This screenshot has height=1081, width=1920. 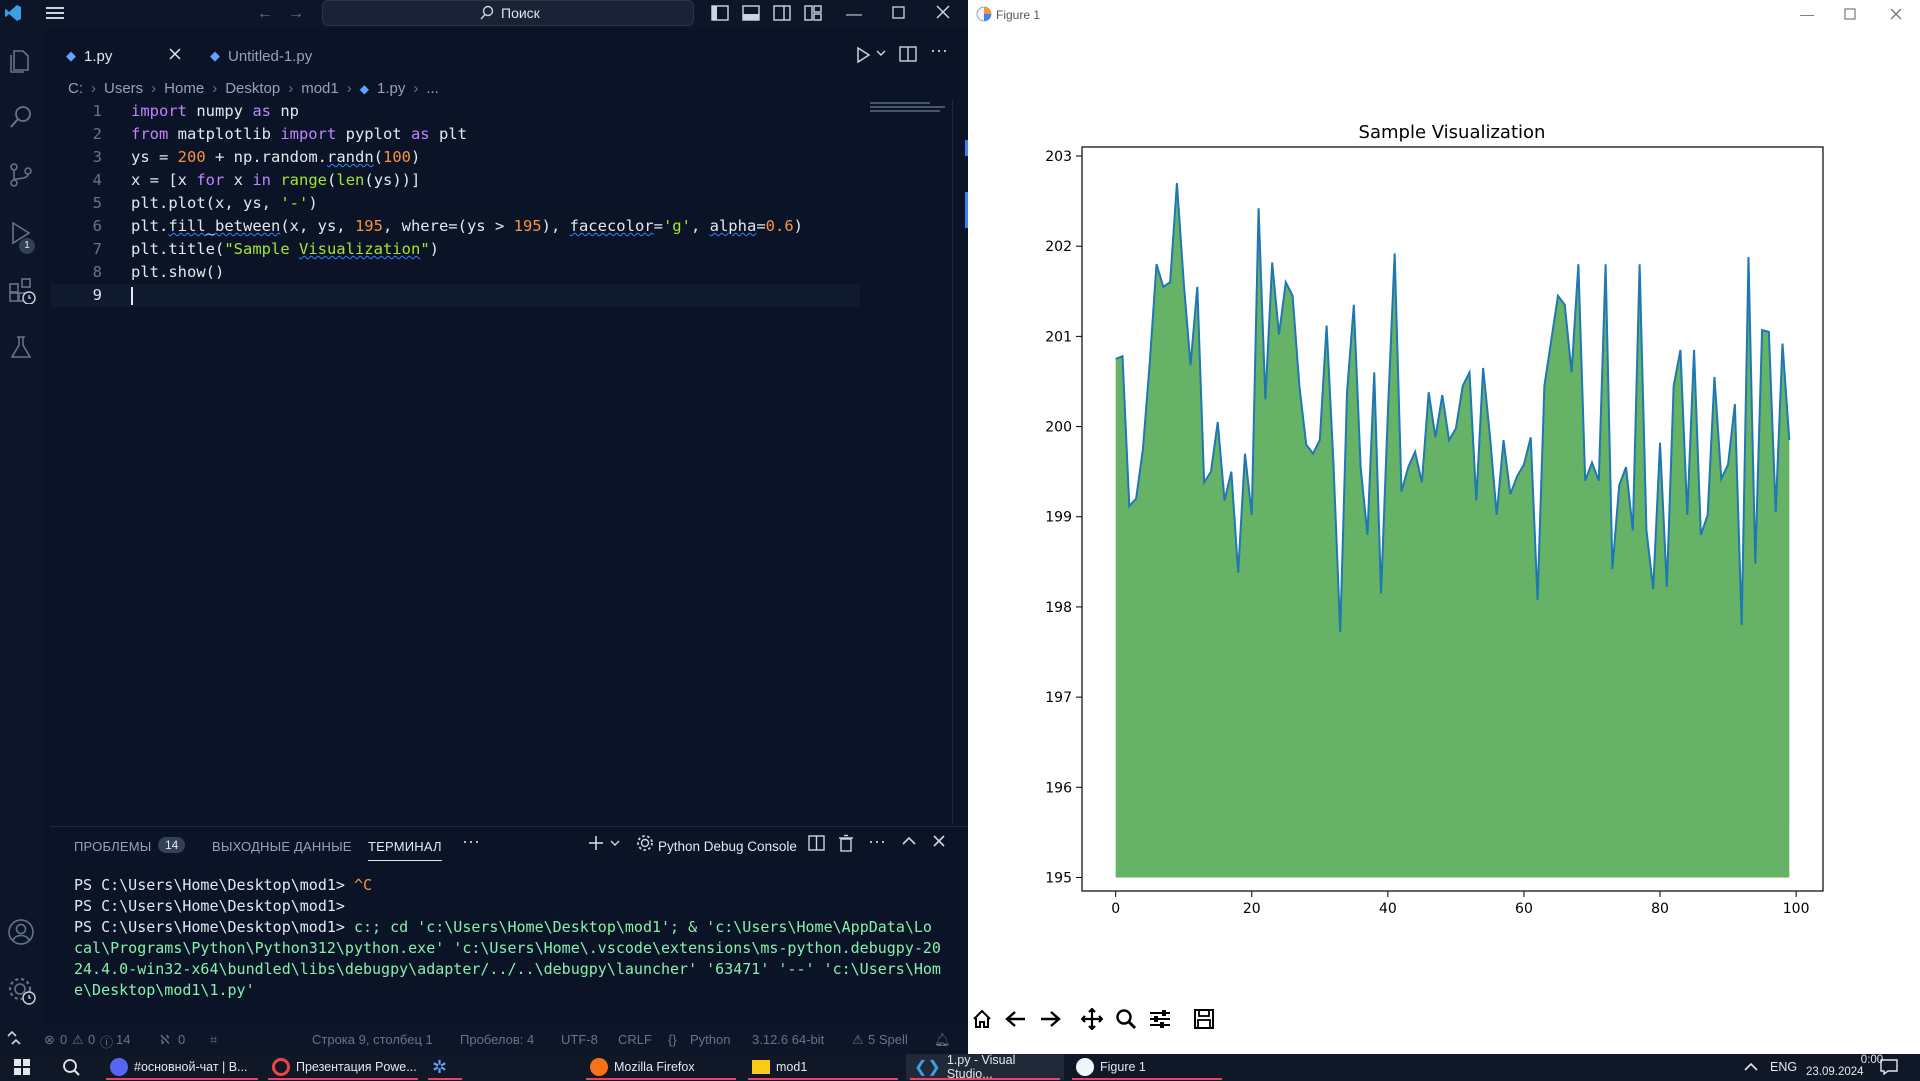 What do you see at coordinates (615, 843) in the screenshot?
I see `terminal-options-chevron-icon` at bounding box center [615, 843].